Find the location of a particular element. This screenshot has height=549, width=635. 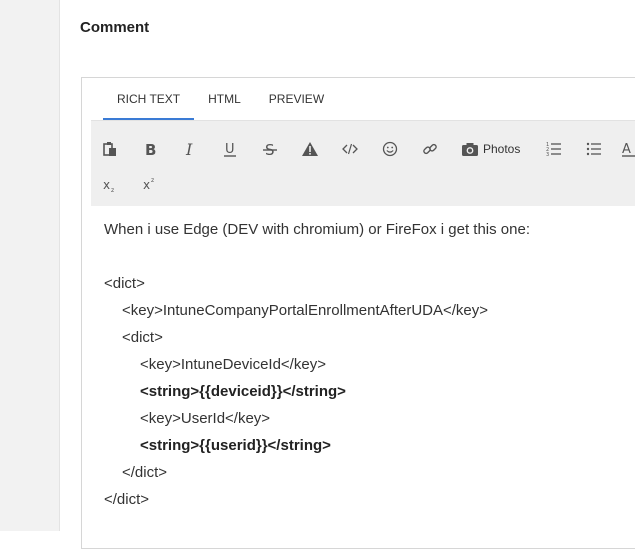

editor-toolbar: B I U S Photos 123 A x z x z is located at coordinates (363, 163).